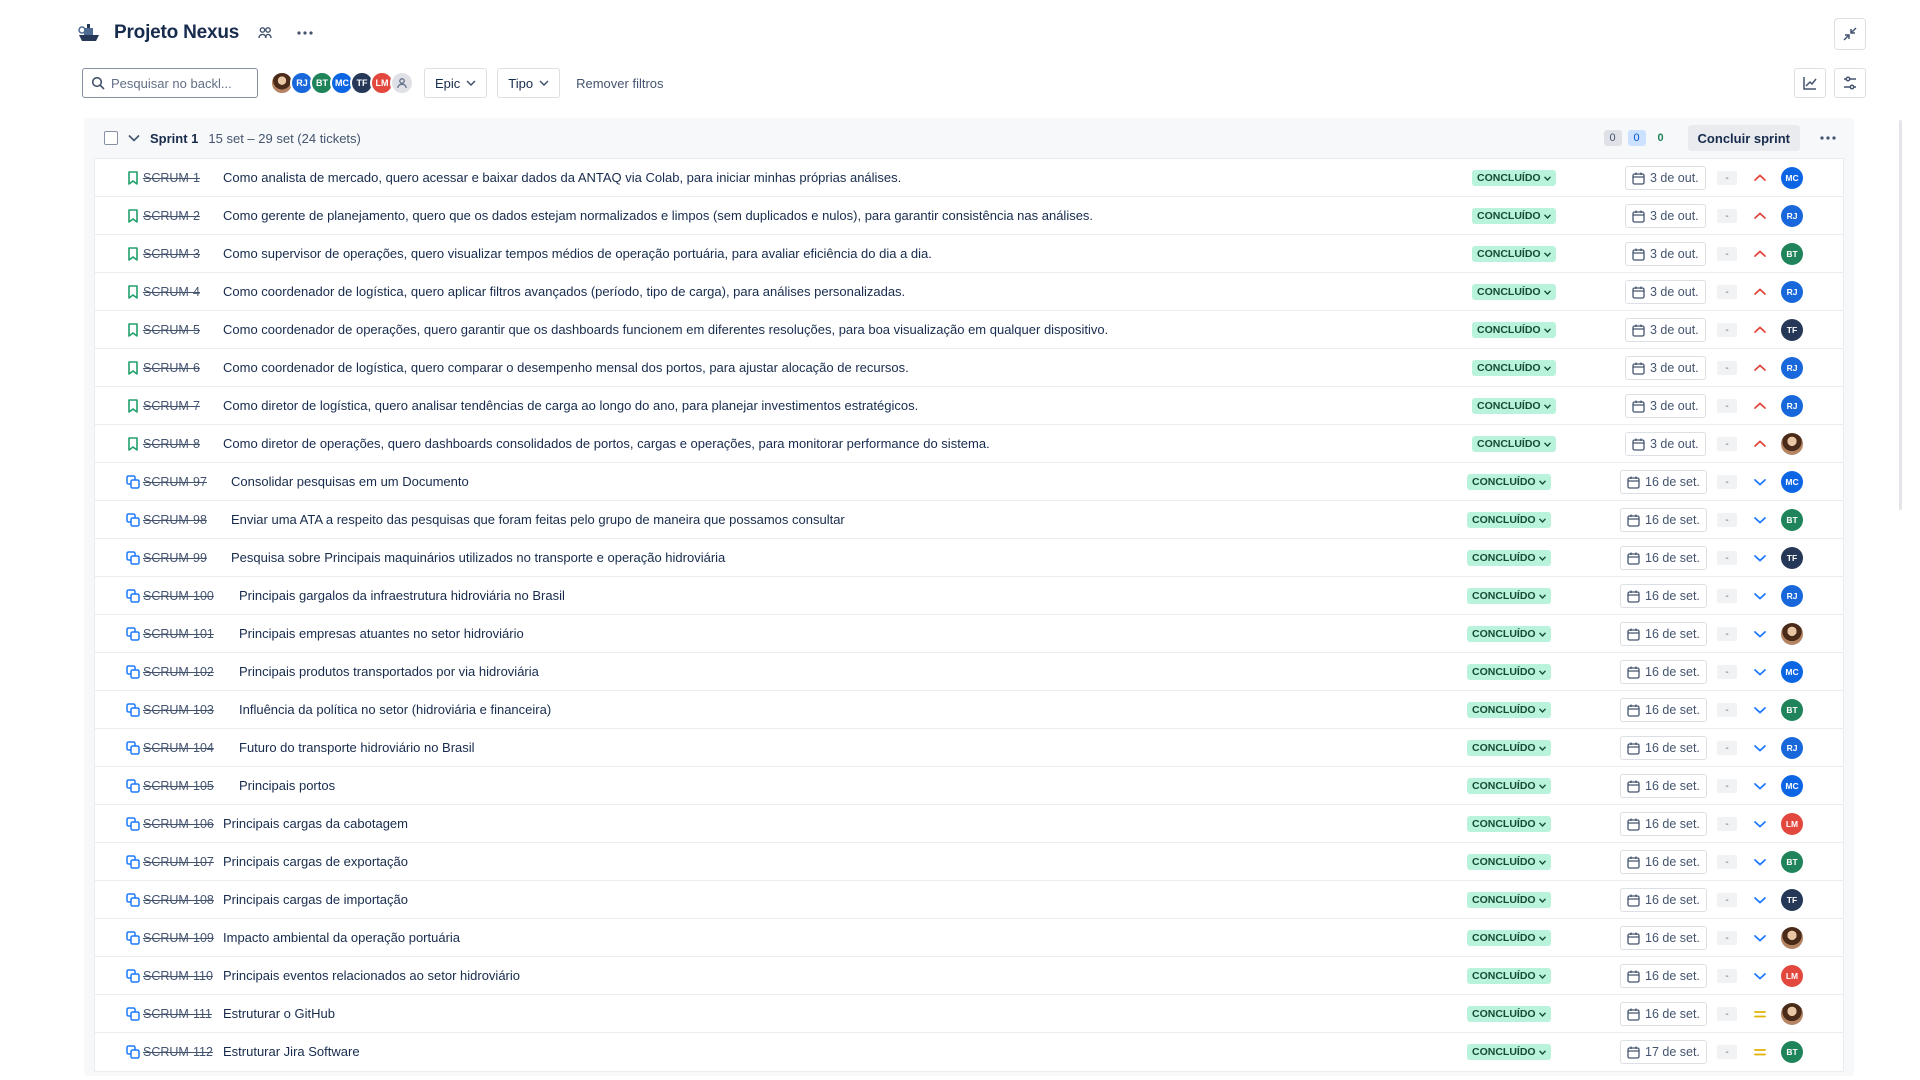  Describe the element at coordinates (529, 83) in the screenshot. I see `type-filter-dropdown: Tipo` at that location.